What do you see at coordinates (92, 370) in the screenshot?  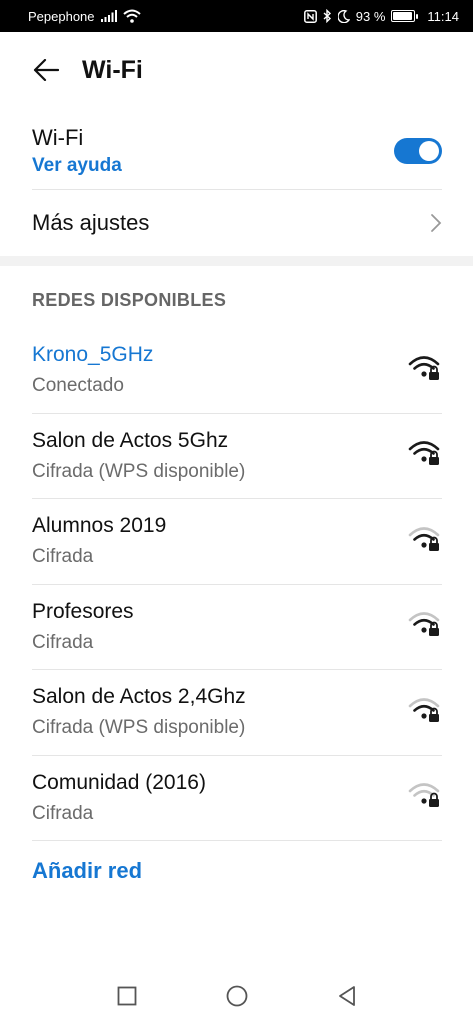 I see `network-text: Krono_5GHz Conectado` at bounding box center [92, 370].